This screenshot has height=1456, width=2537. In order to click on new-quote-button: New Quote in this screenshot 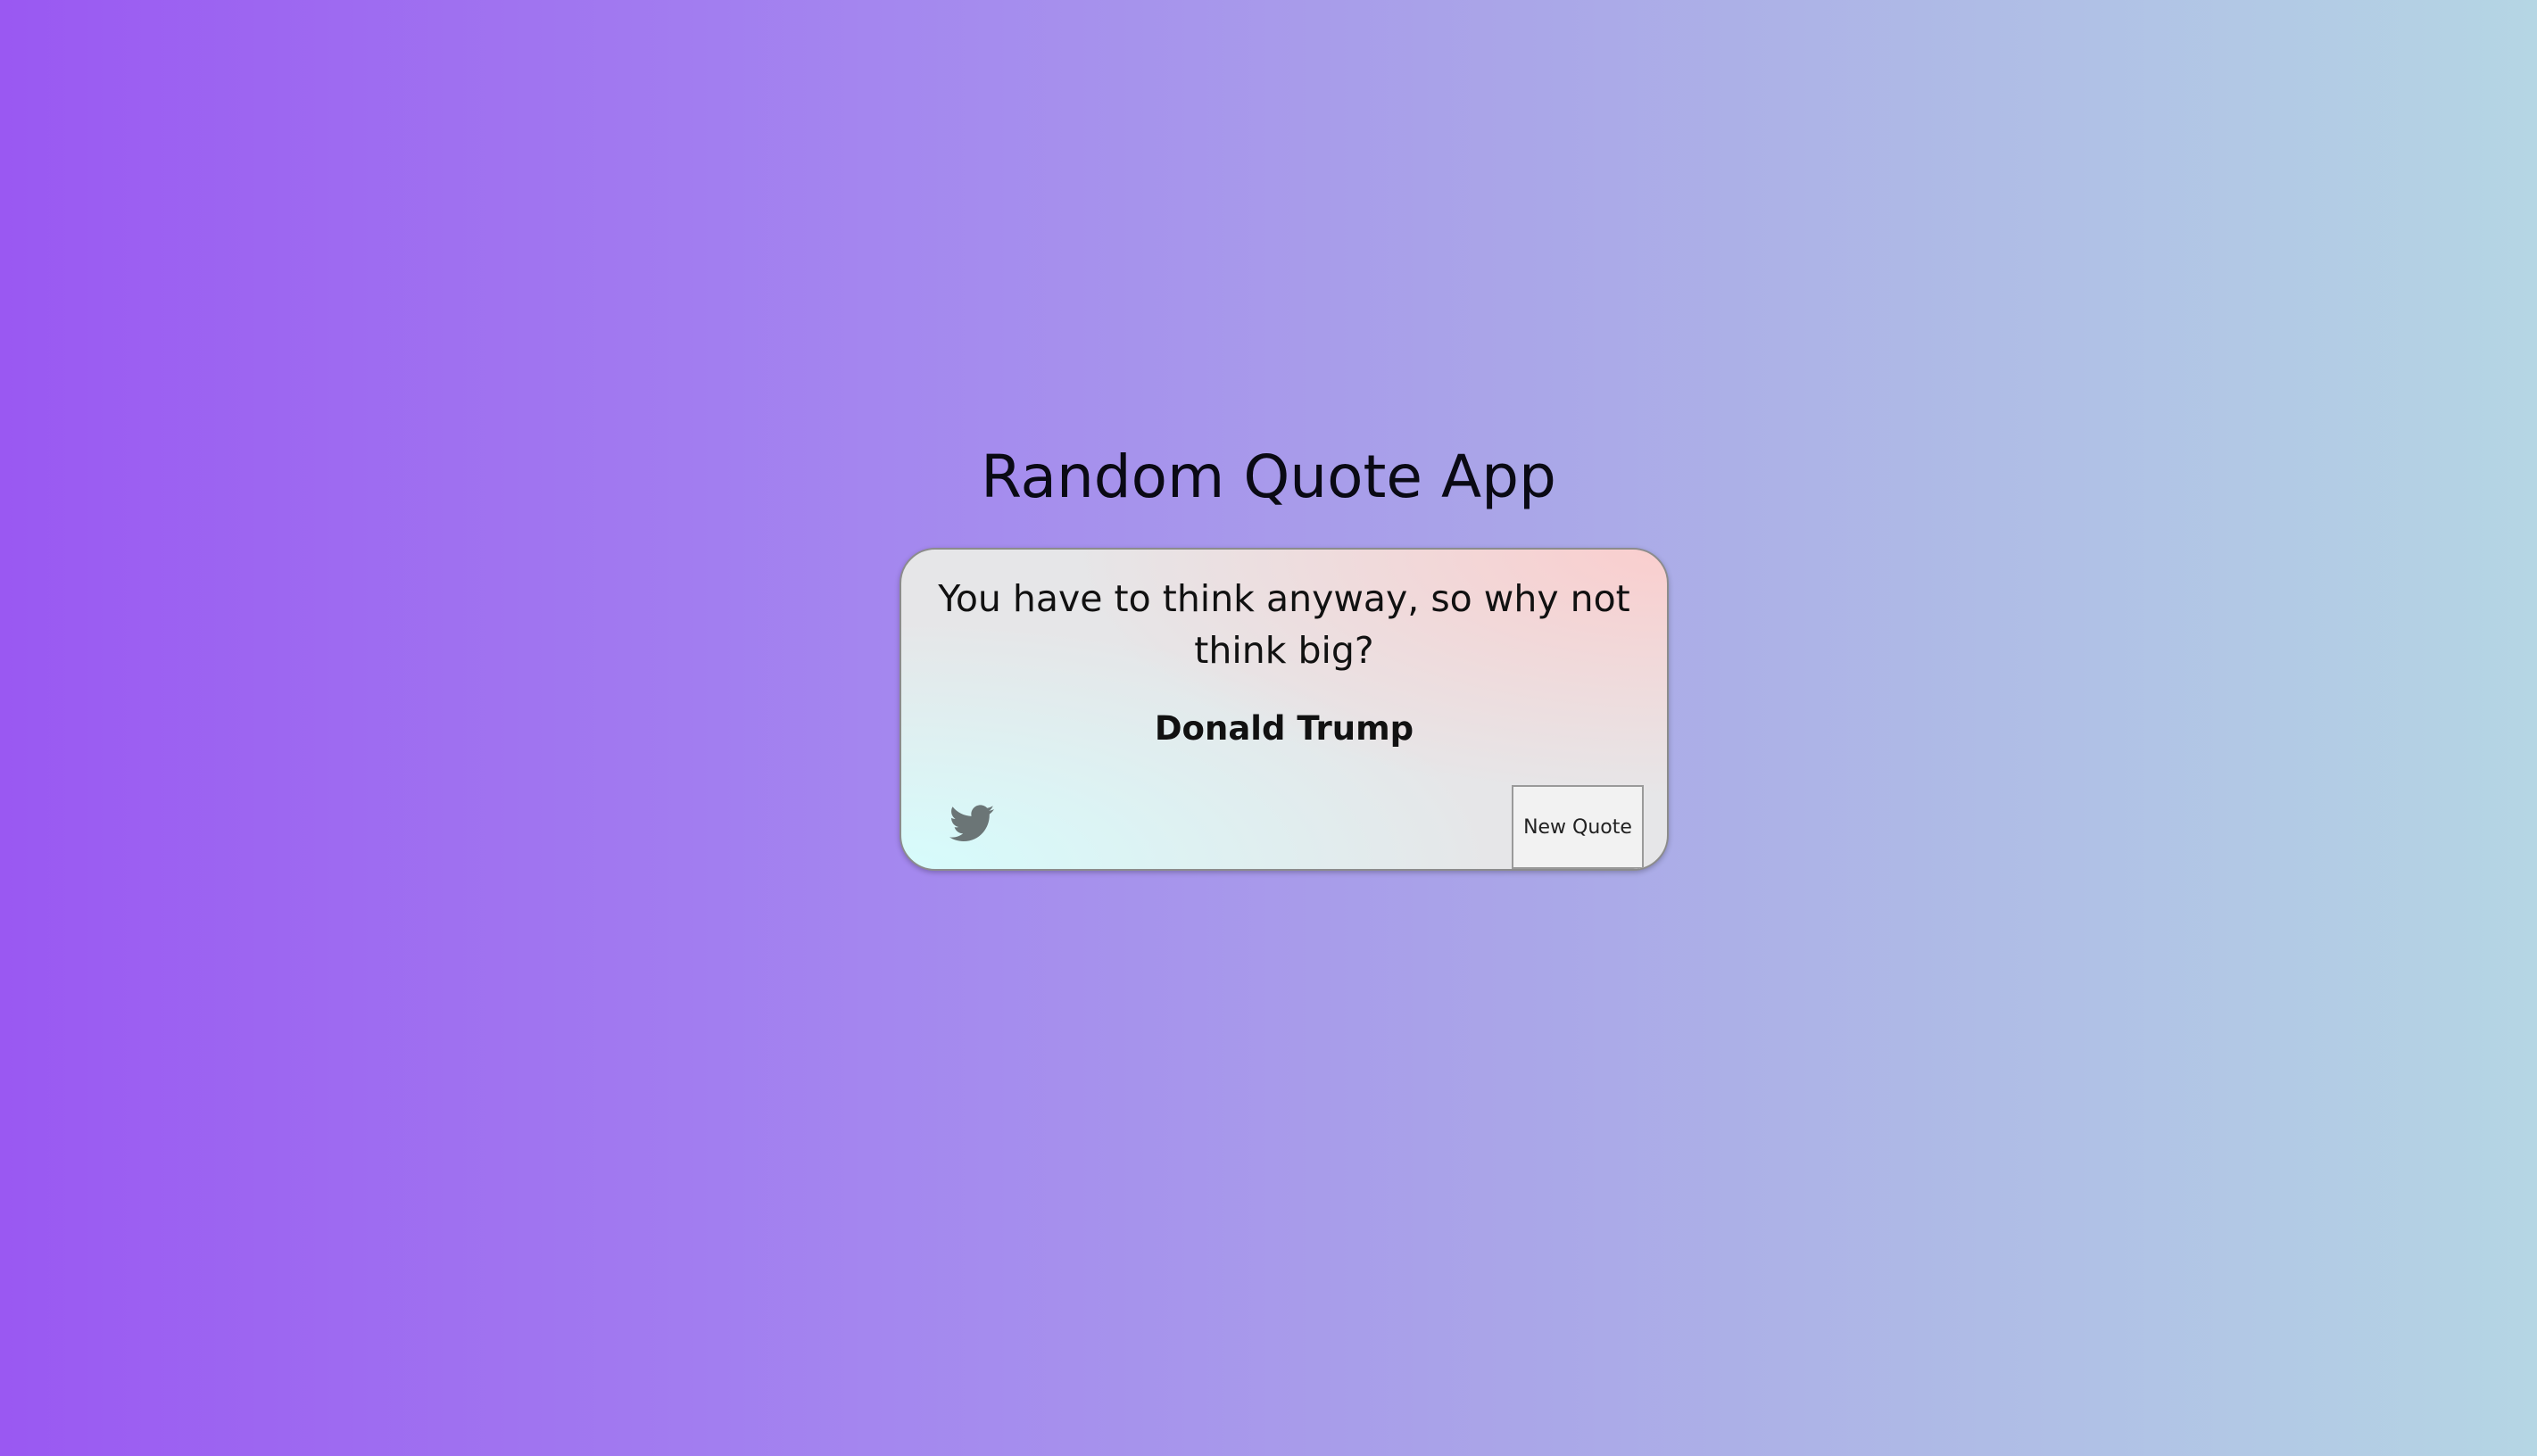, I will do `click(1578, 827)`.